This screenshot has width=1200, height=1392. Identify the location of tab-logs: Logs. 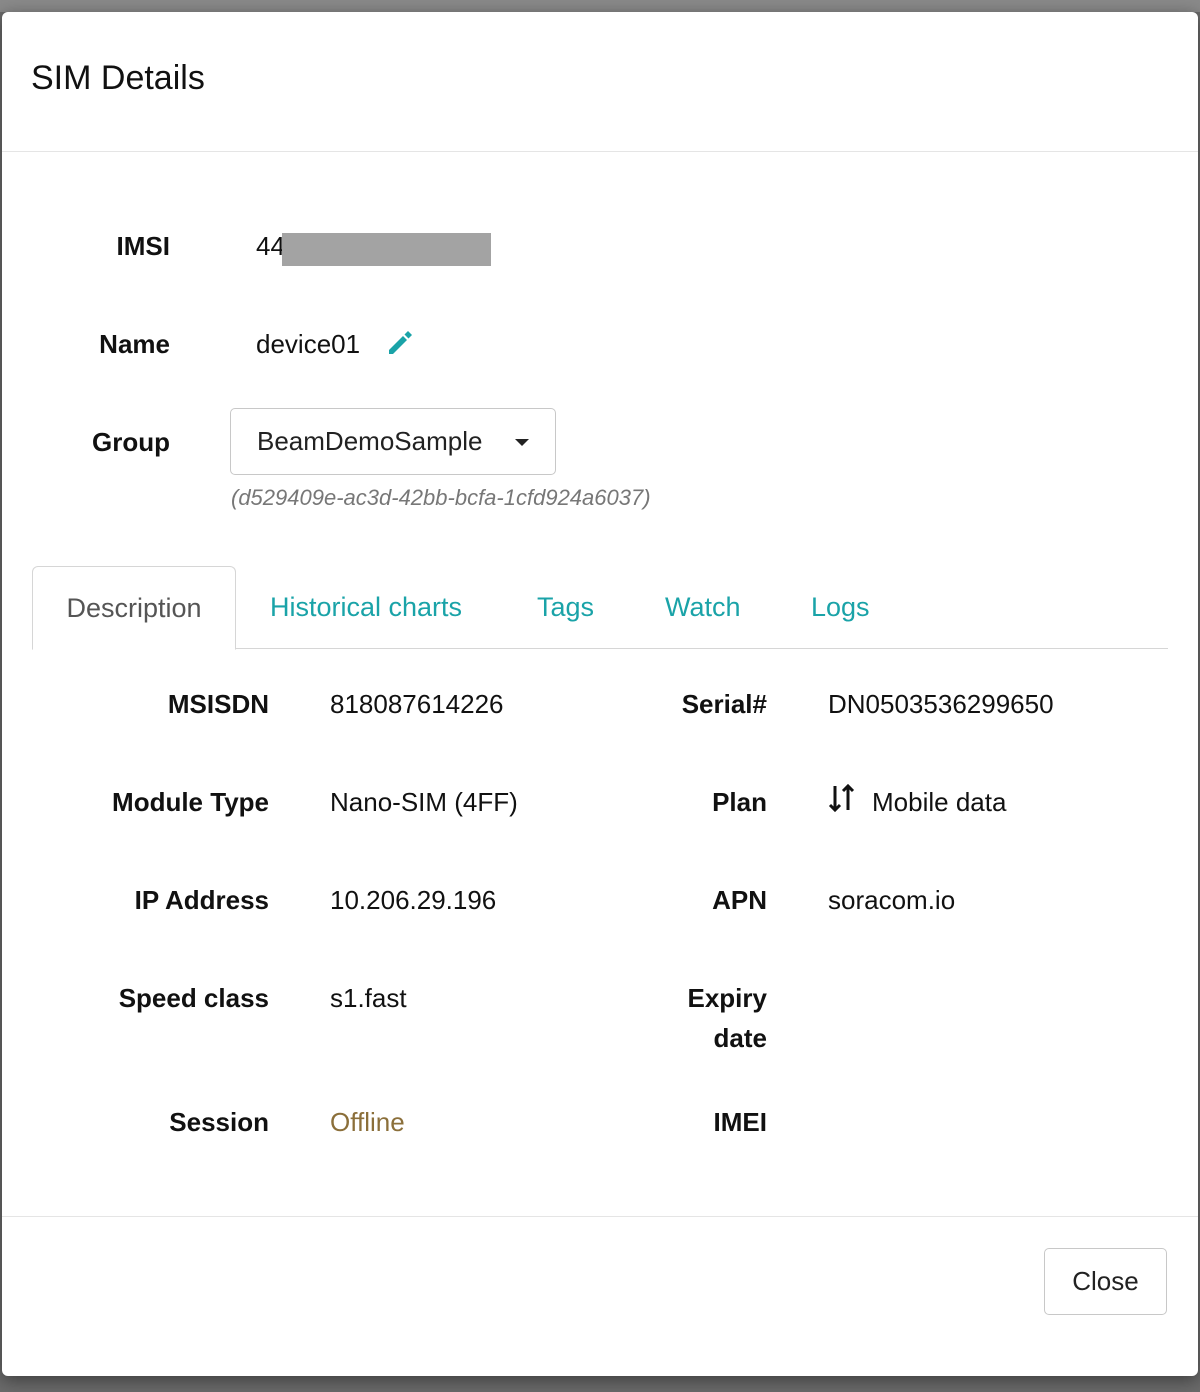
(840, 607).